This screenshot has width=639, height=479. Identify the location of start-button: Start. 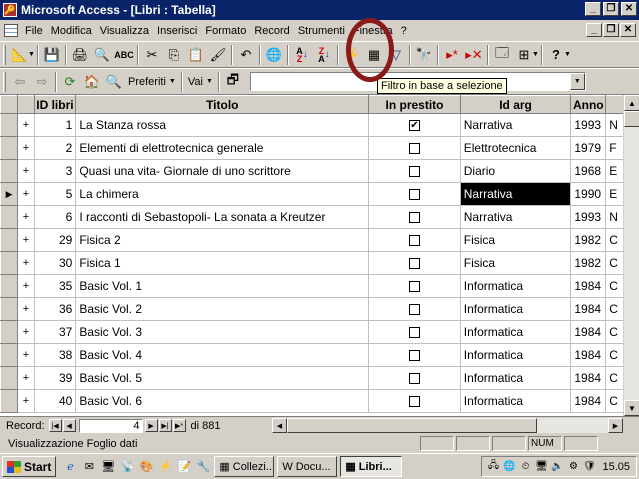
(29, 466).